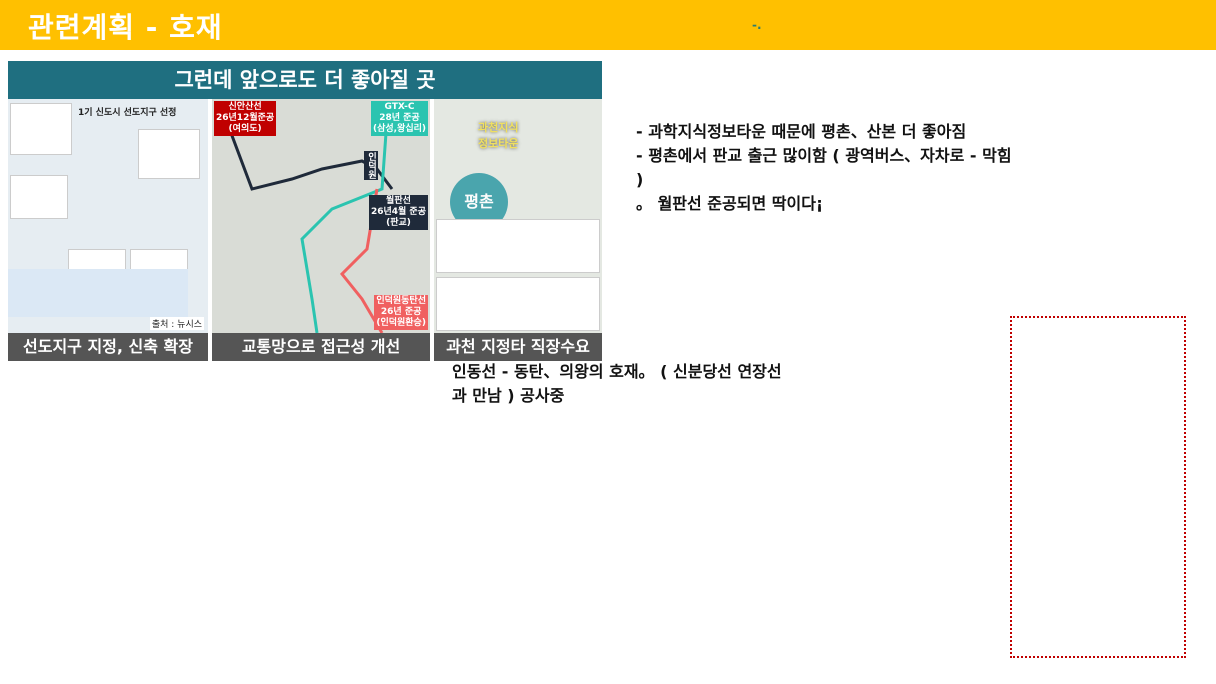 The image size is (1216, 684). I want to click on figure-heading: 그런데 앞으로도 더 좋아질 곳, so click(305, 80).